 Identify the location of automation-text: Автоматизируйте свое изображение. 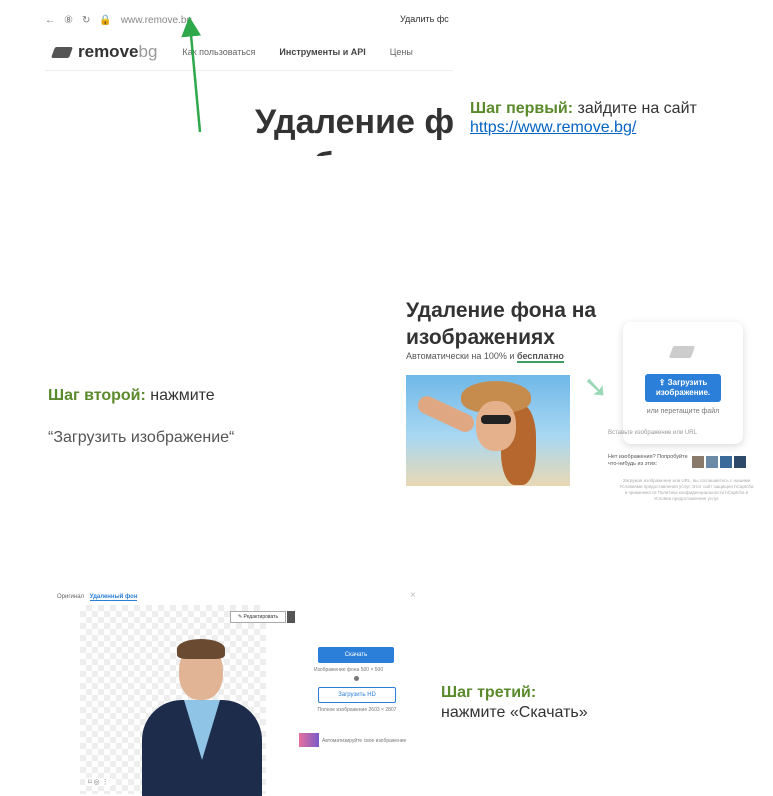
(364, 741).